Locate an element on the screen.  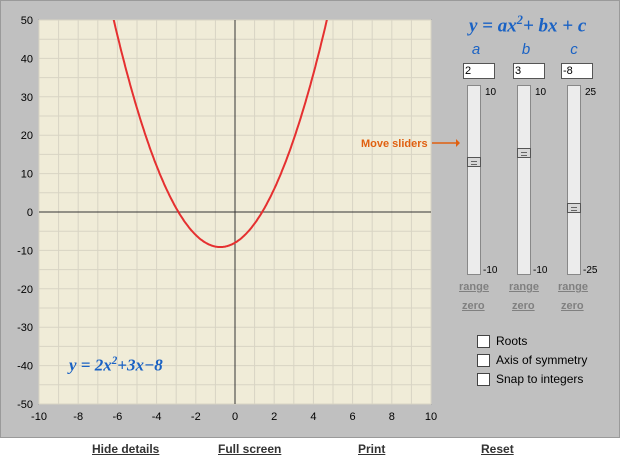
param-c-input: -8 is located at coordinates (577, 71).